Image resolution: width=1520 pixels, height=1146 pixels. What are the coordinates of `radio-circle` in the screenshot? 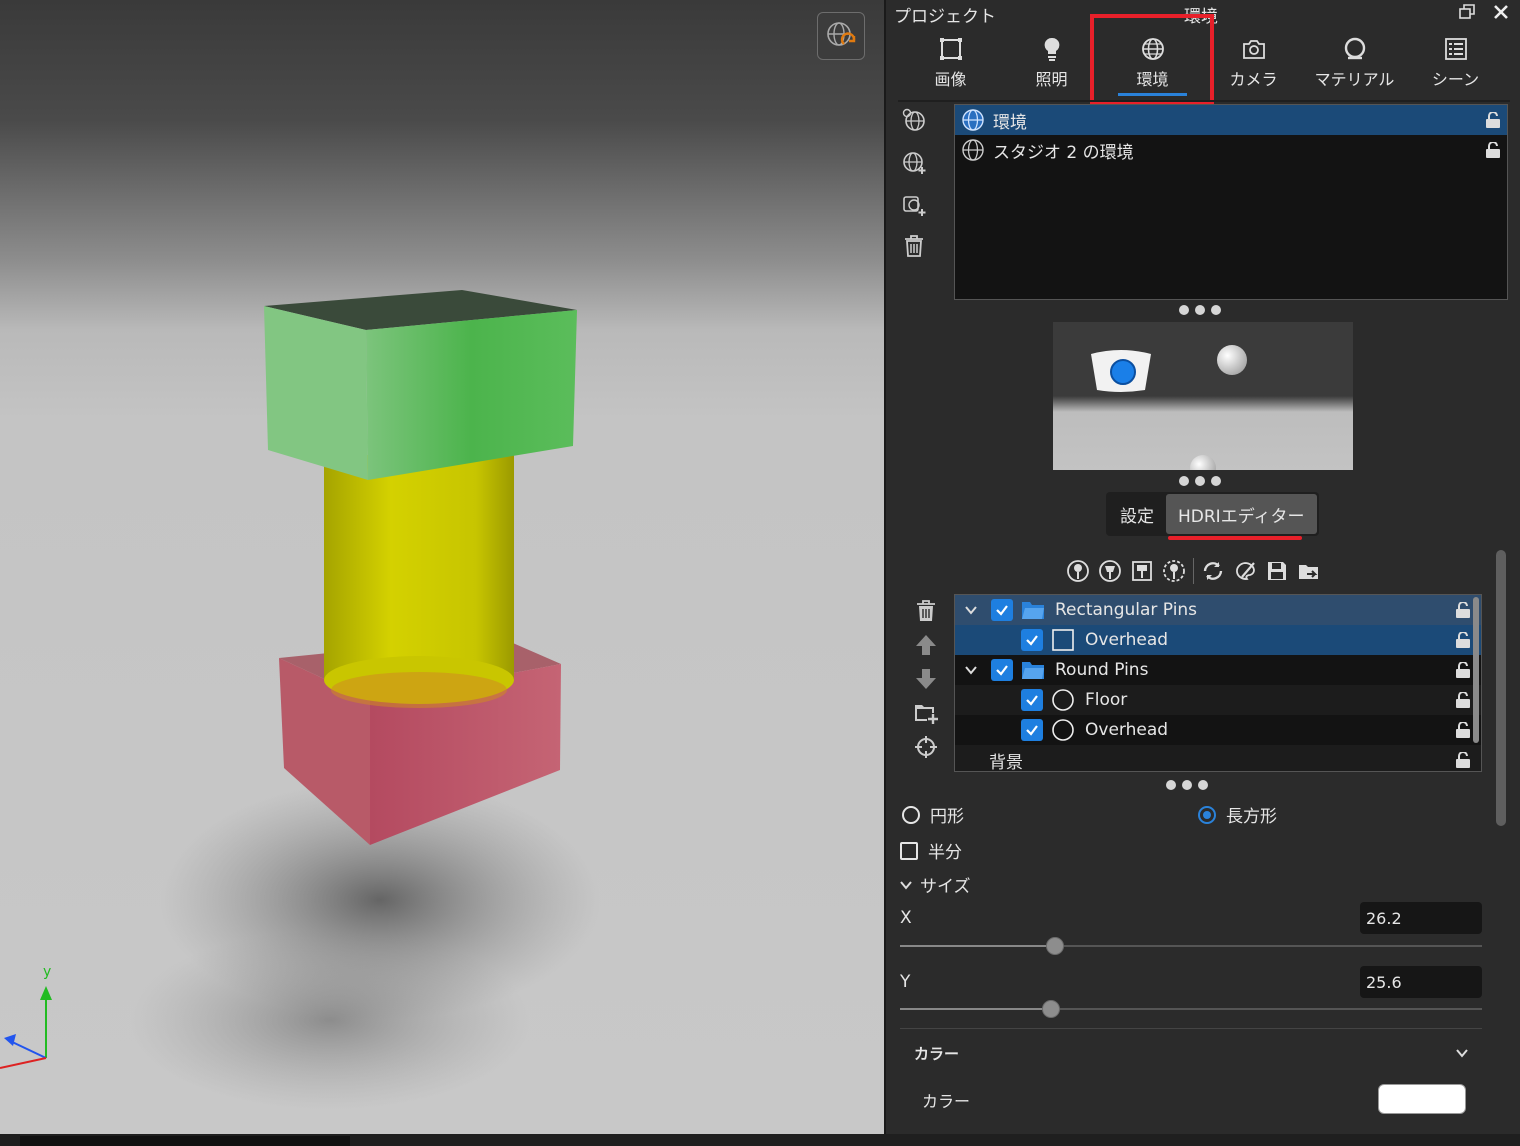 It's located at (911, 814).